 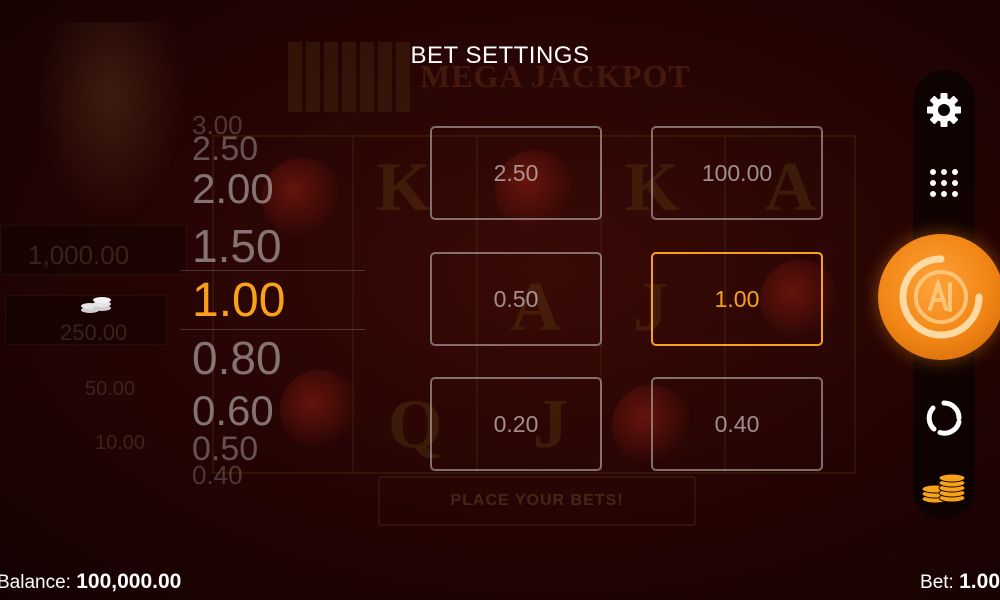 I want to click on coin-stack-icon, so click(x=943, y=488).